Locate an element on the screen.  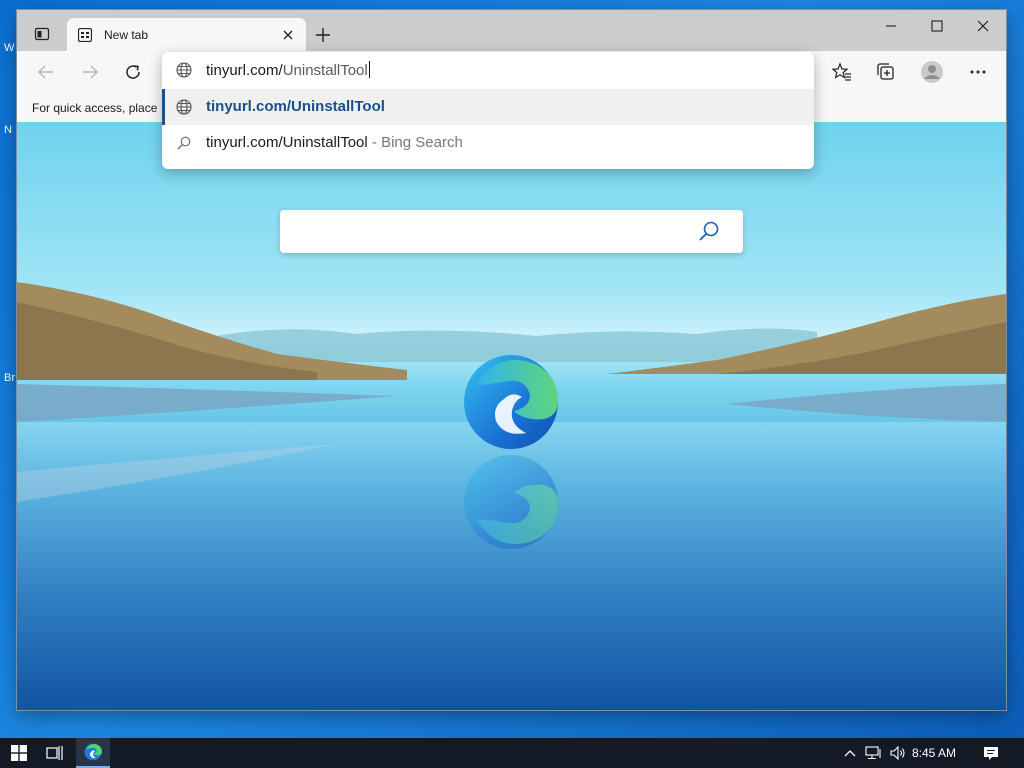
new-tab-button is located at coordinates (323, 35).